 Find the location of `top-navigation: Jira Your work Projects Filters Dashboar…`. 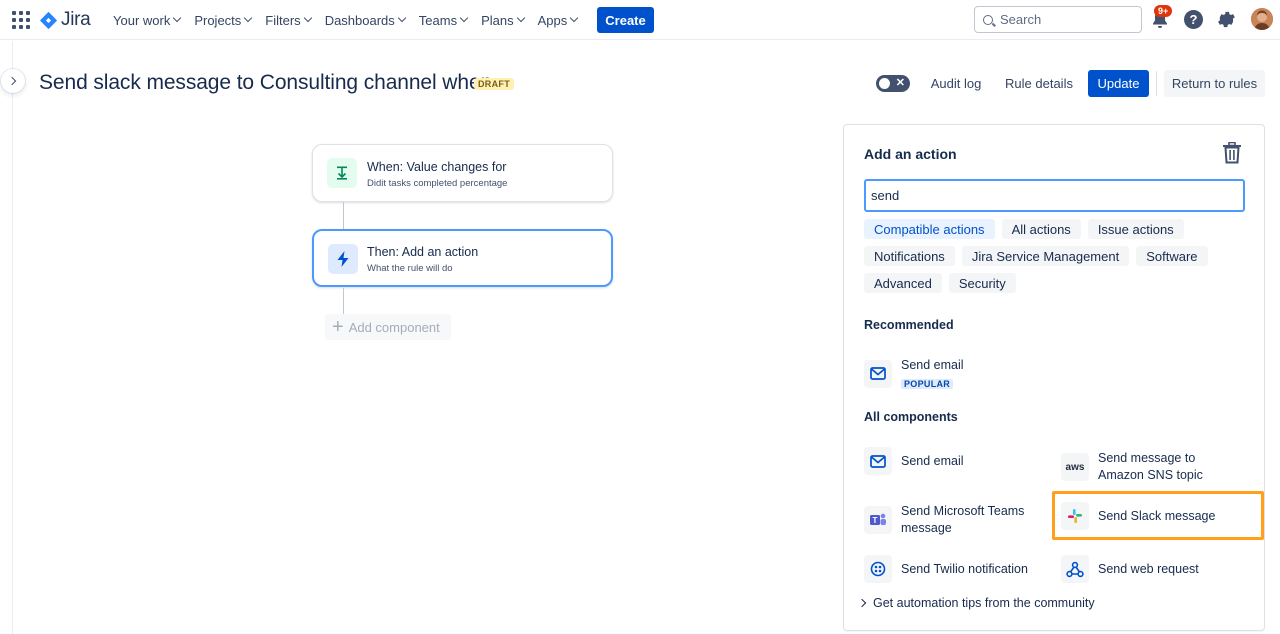

top-navigation: Jira Your work Projects Filters Dashboar… is located at coordinates (640, 20).